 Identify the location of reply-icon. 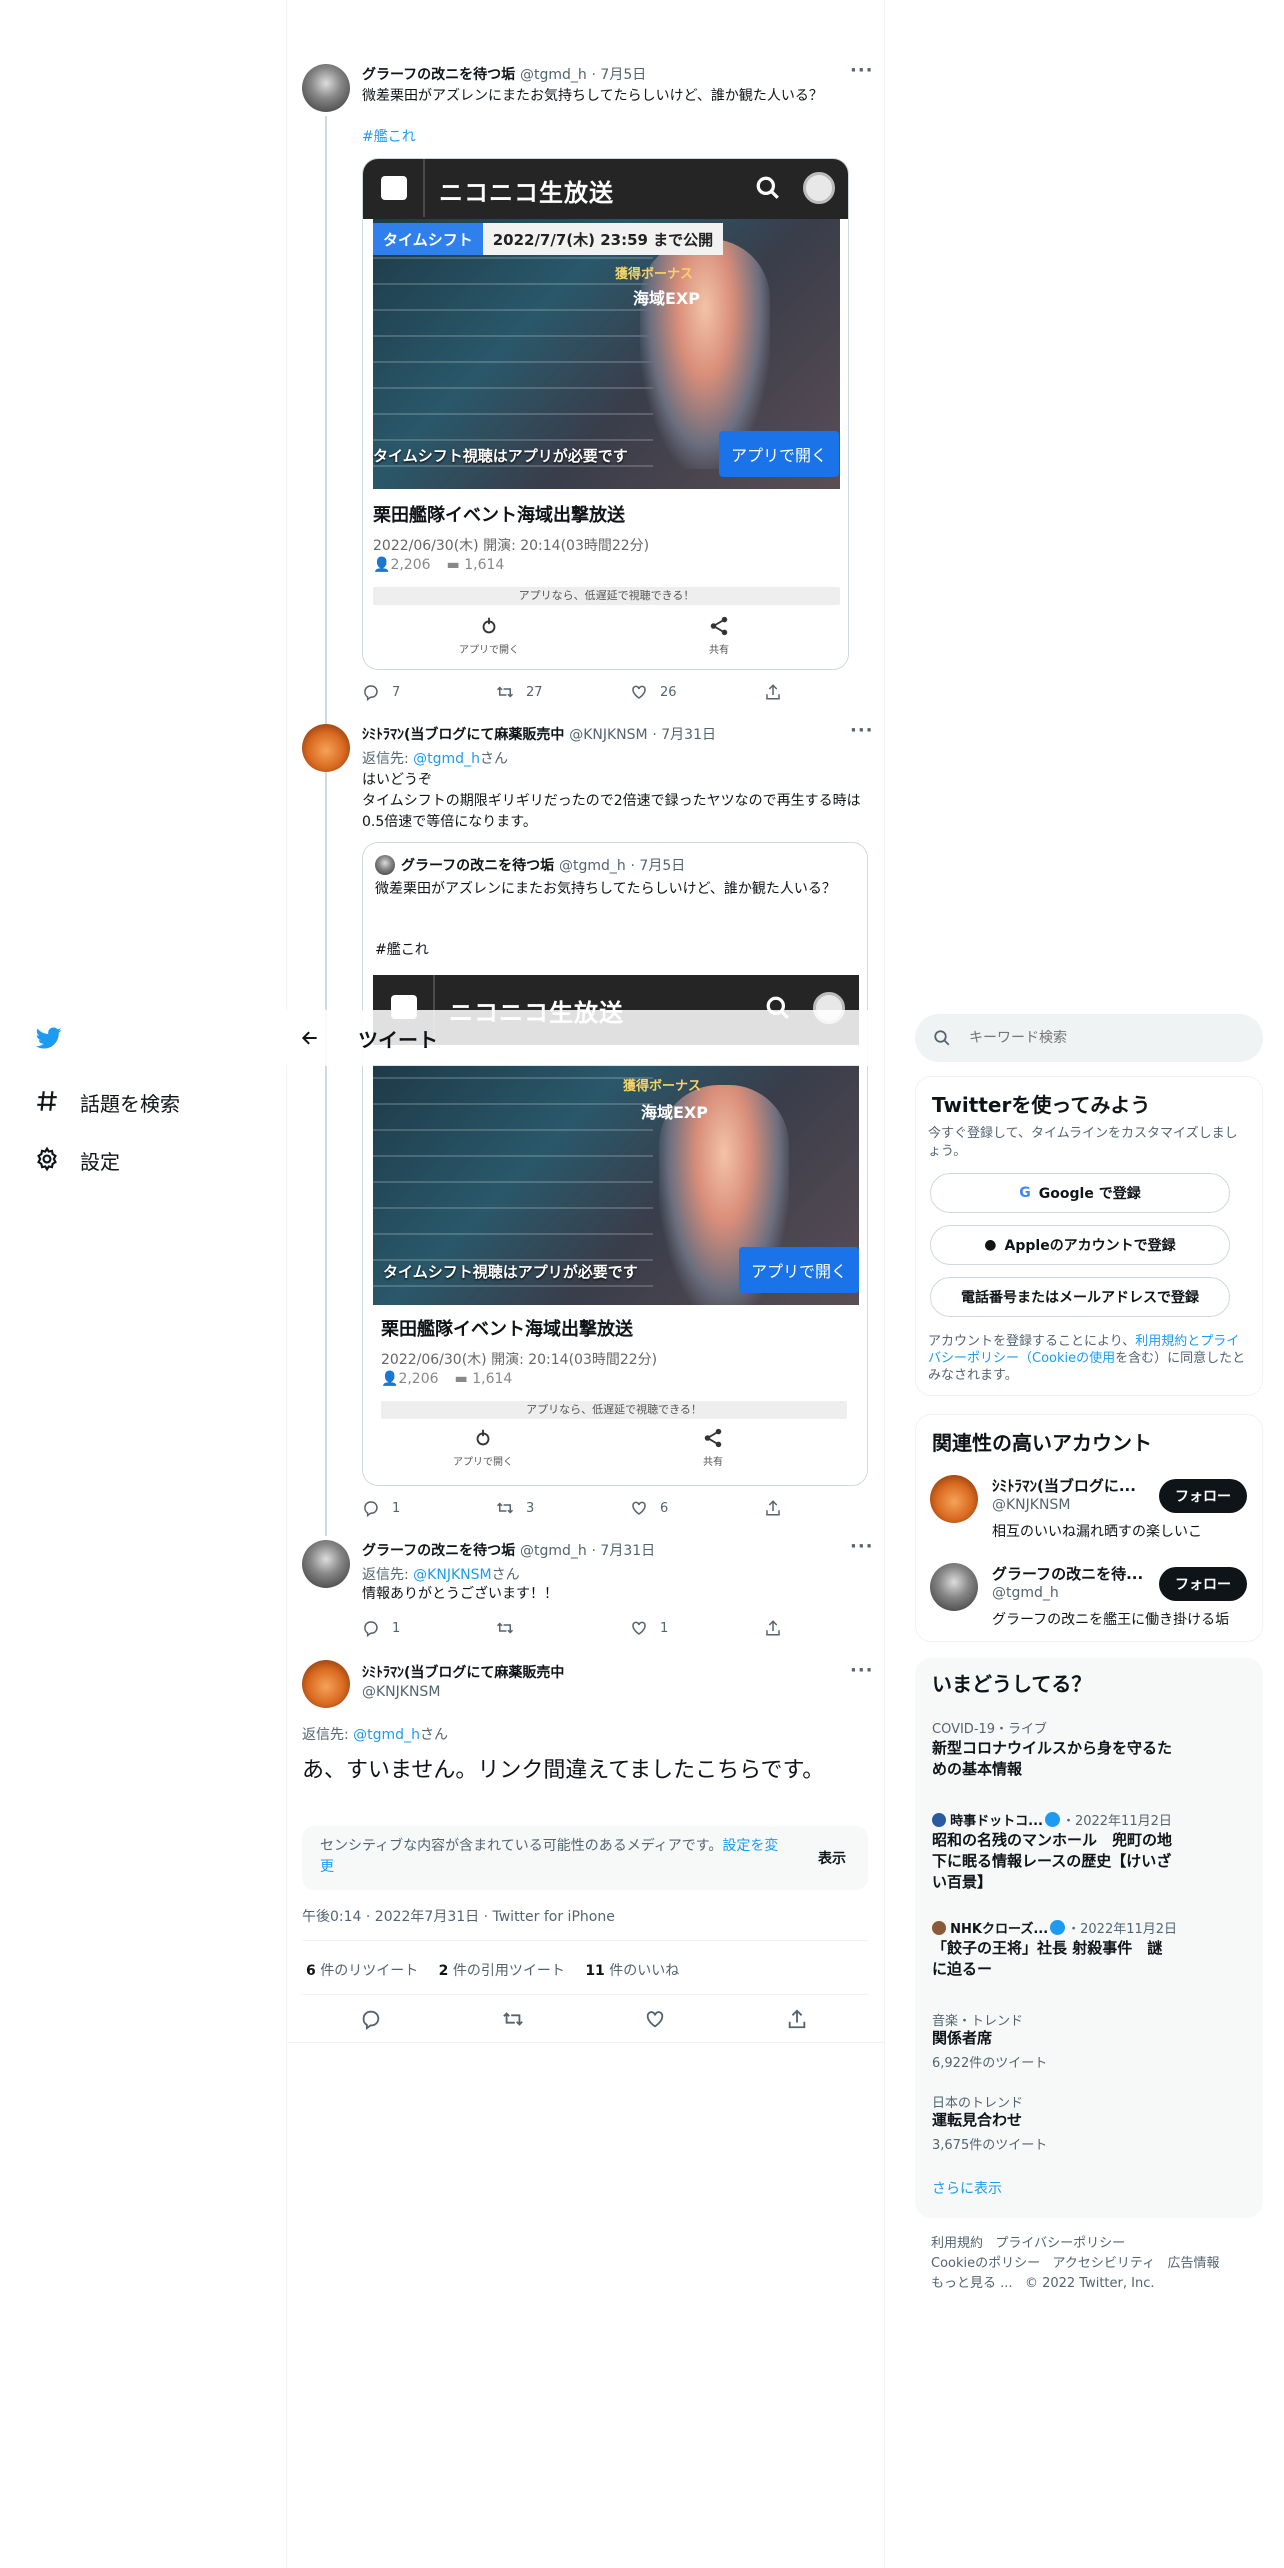
(371, 2019).